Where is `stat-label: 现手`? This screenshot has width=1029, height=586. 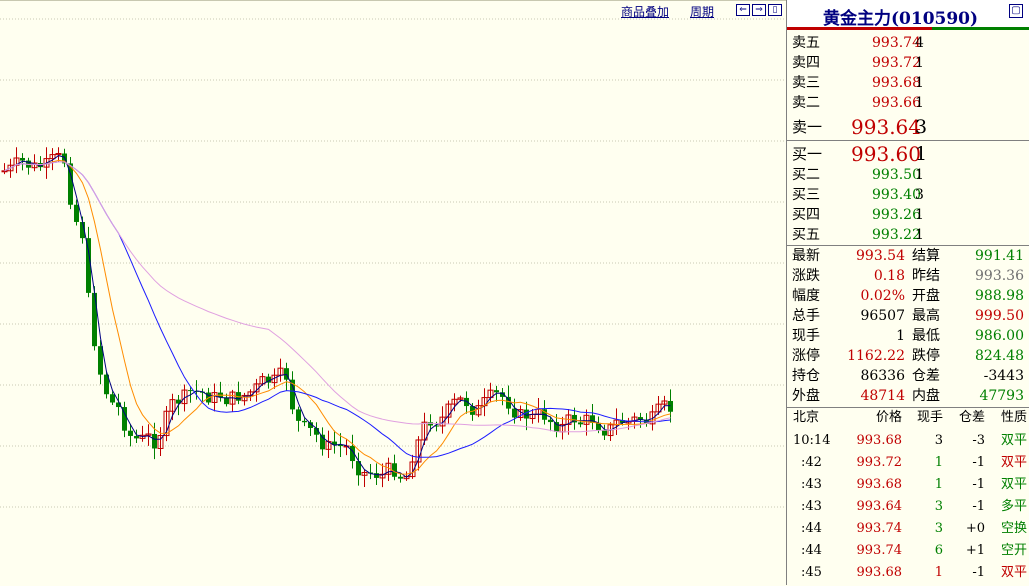 stat-label: 现手 is located at coordinates (806, 336).